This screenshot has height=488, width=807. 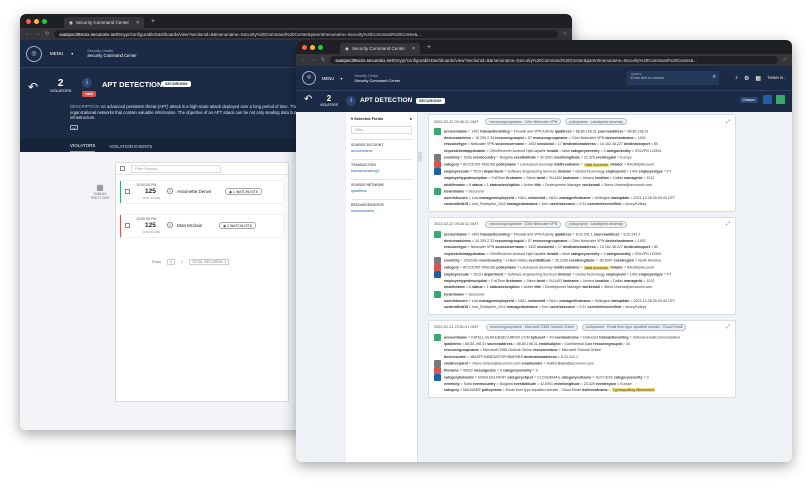 What do you see at coordinates (582, 204) in the screenshot?
I see `field-value: 0.31` at bounding box center [582, 204].